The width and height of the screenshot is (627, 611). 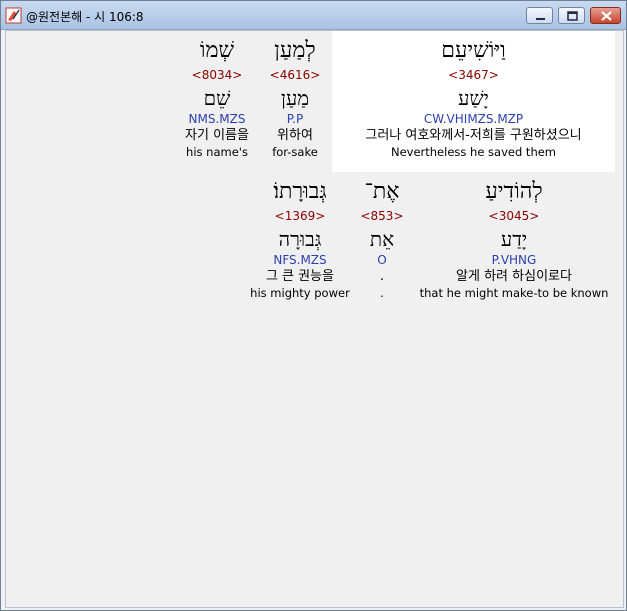 I want to click on hebrew-word: לְהוֹדִיעַ, so click(x=514, y=191).